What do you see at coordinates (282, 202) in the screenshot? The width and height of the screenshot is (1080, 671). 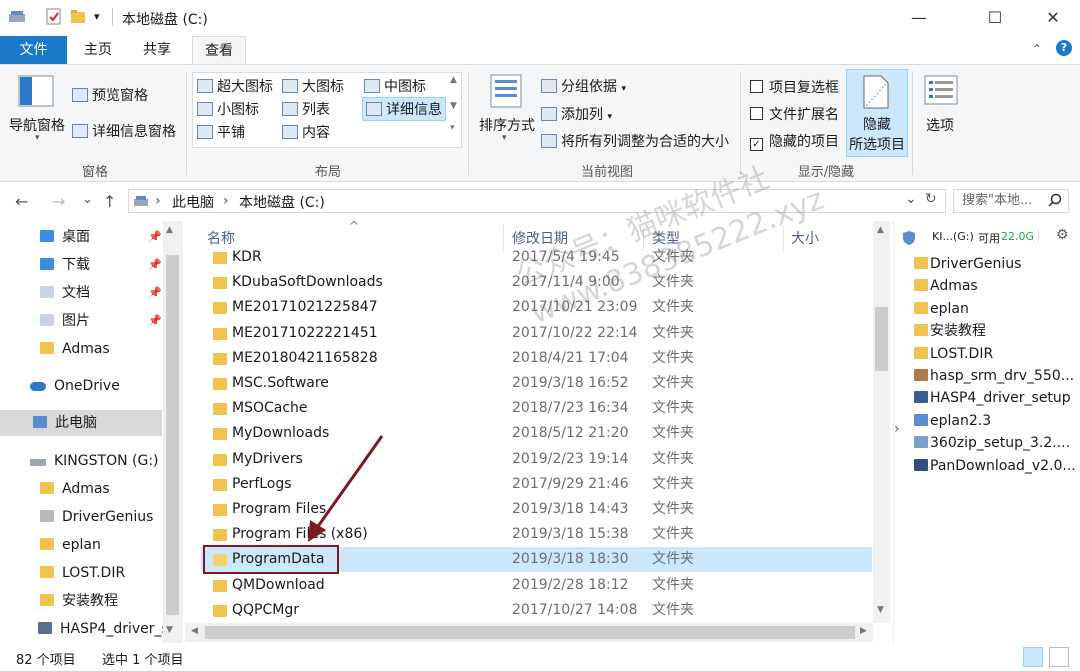 I see `breadcrumb-drive-c: 本地磁盘 (C:)` at bounding box center [282, 202].